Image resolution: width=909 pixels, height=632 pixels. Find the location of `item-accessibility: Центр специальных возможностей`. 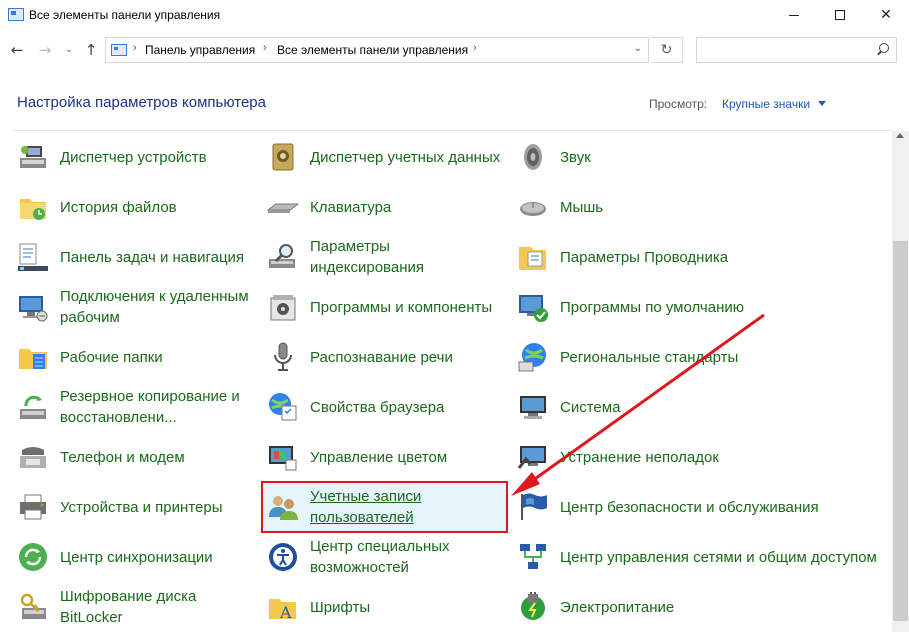

item-accessibility: Центр специальных возможностей is located at coordinates (386, 557).